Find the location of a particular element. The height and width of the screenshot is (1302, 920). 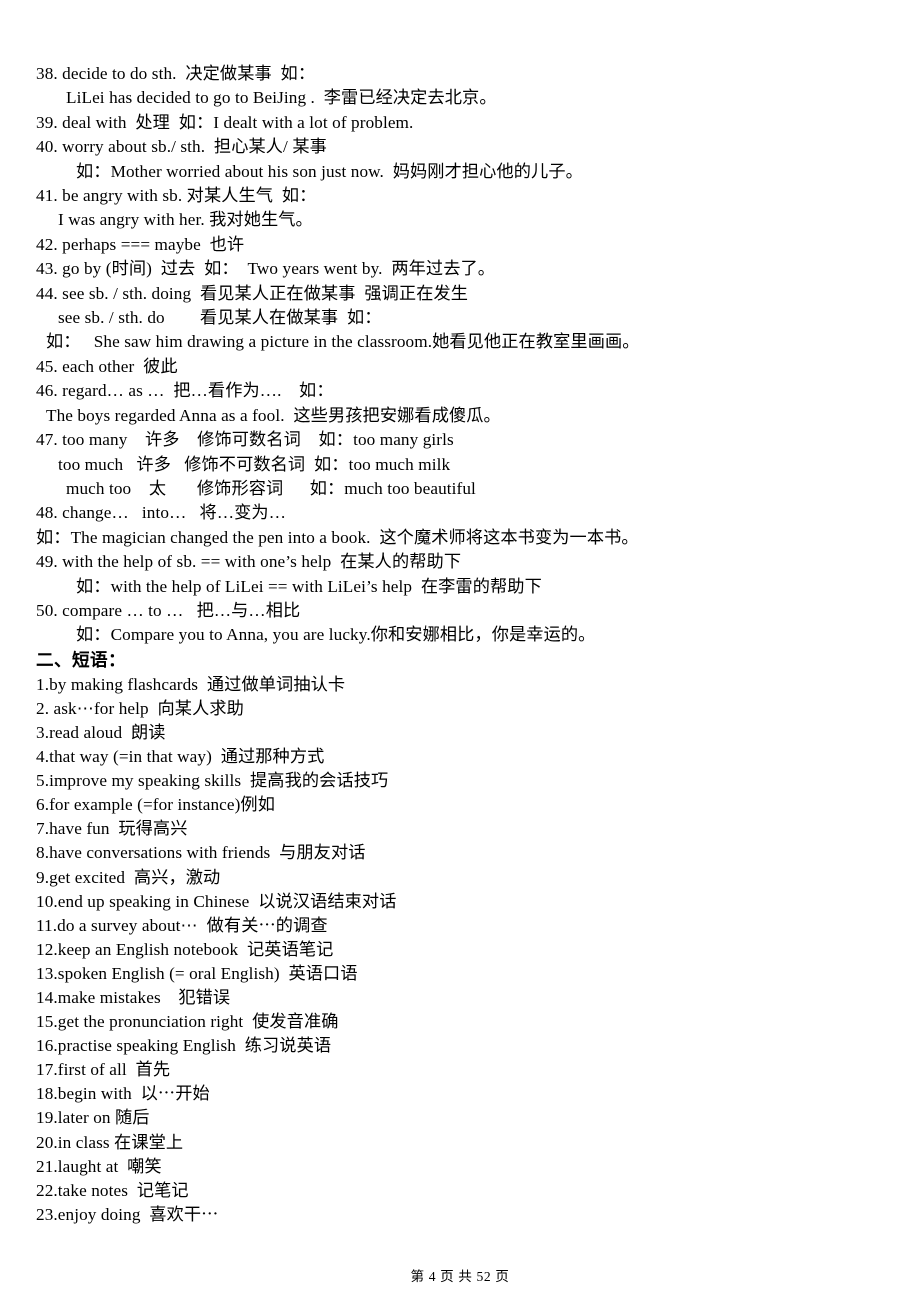

phrase-section-heading: 二、短语： is located at coordinates (81, 659).